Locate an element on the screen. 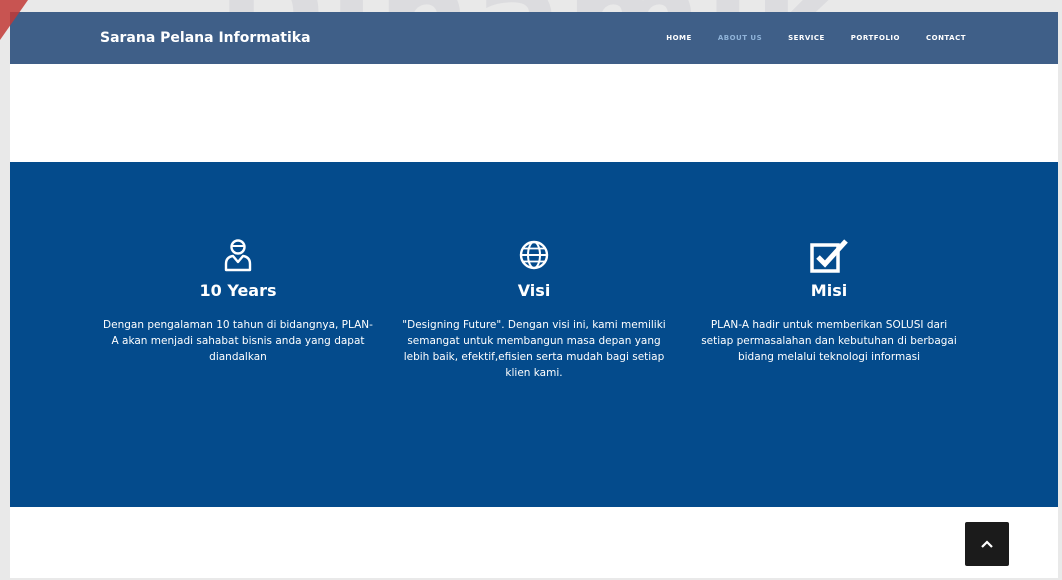  globe-icon is located at coordinates (534, 255).